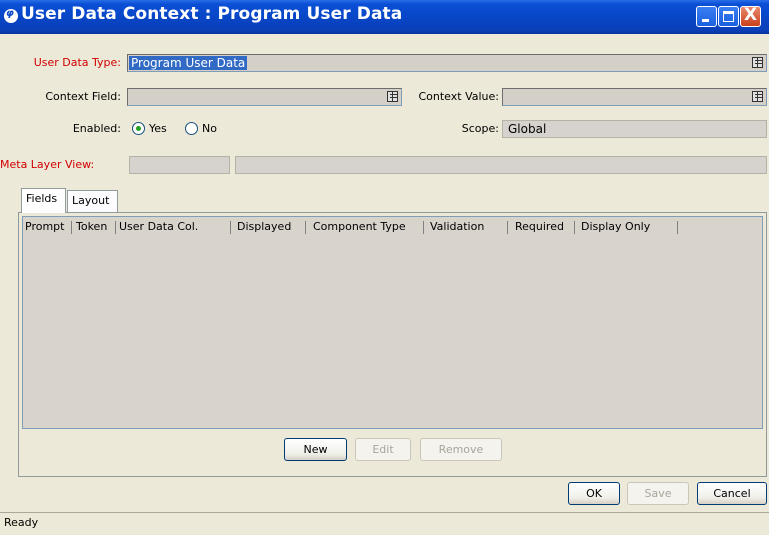 The width and height of the screenshot is (769, 535). I want to click on enabled-no-radio, so click(191, 128).